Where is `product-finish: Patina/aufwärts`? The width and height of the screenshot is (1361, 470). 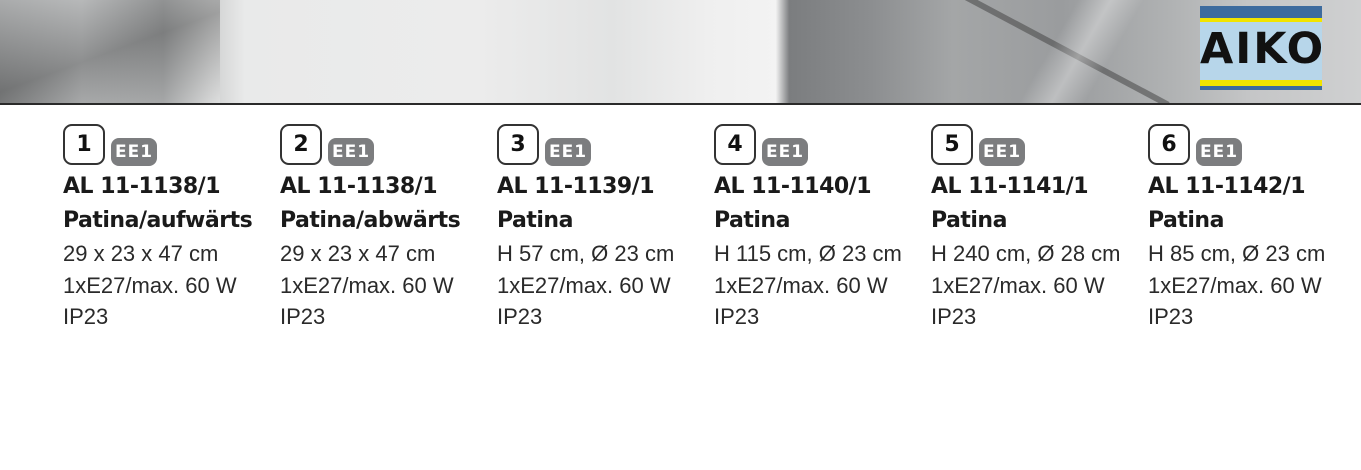 product-finish: Patina/aufwärts is located at coordinates (158, 220).